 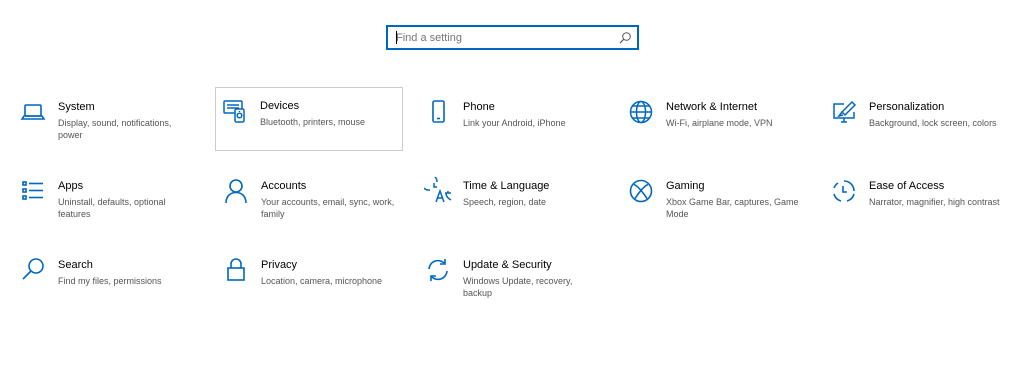 I want to click on tile-title: Privacy, so click(x=279, y=265).